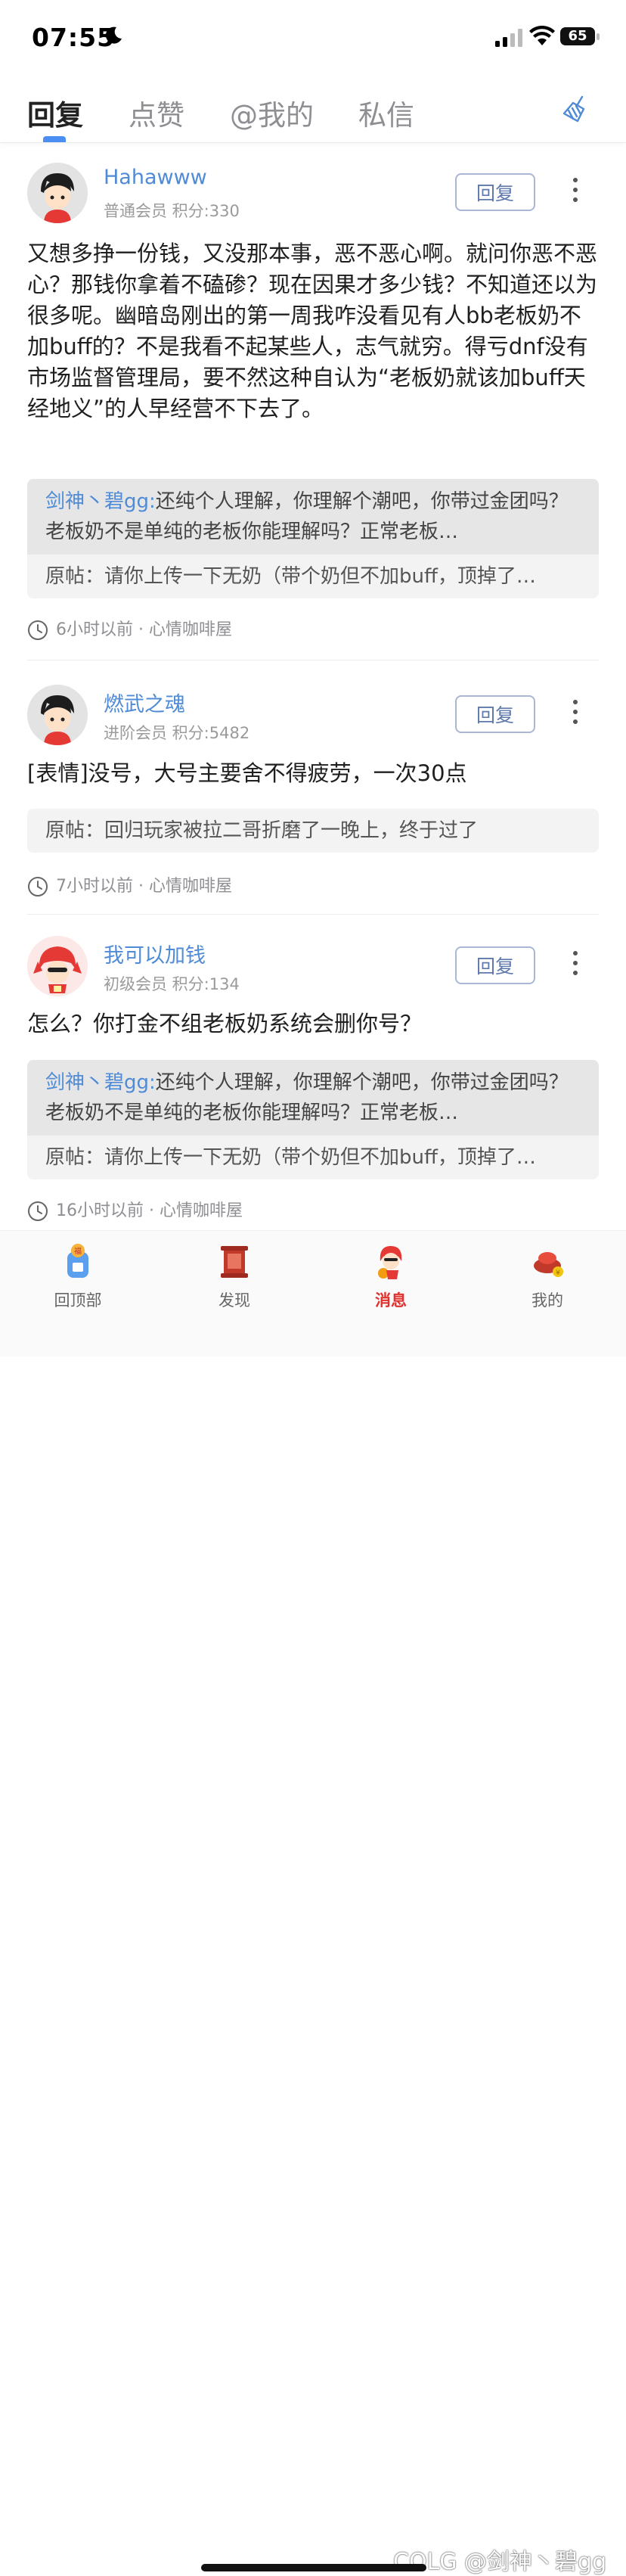  What do you see at coordinates (78, 1261) in the screenshot?
I see `back-to-top-icon: 福` at bounding box center [78, 1261].